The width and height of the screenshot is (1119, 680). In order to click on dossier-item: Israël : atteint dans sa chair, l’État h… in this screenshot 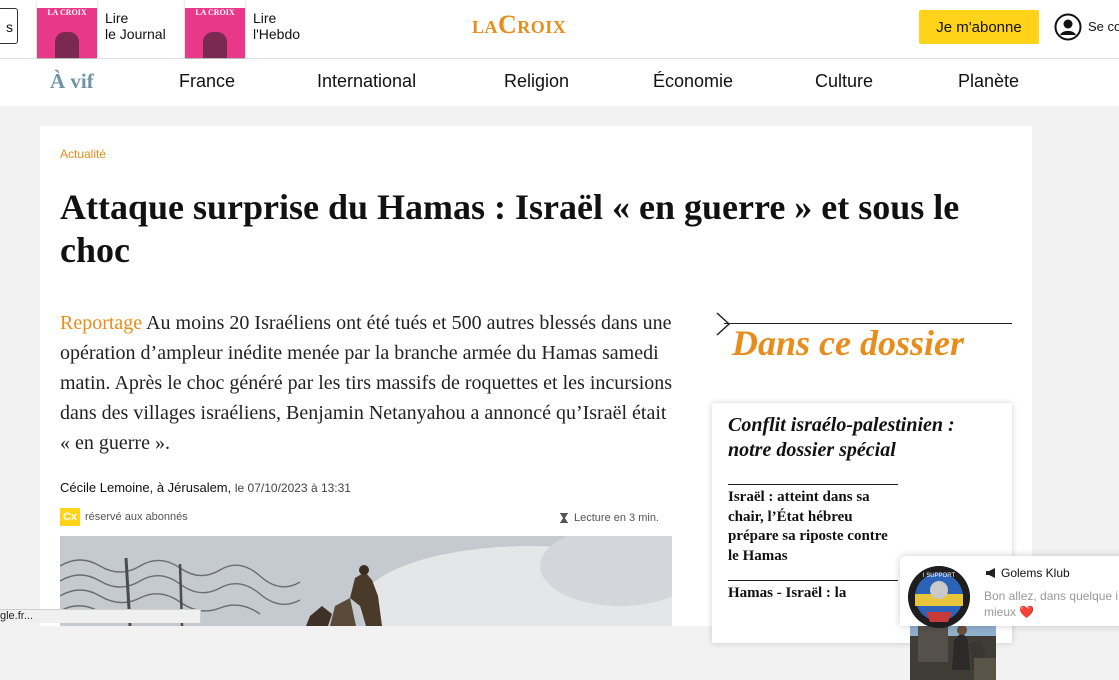, I will do `click(812, 527)`.